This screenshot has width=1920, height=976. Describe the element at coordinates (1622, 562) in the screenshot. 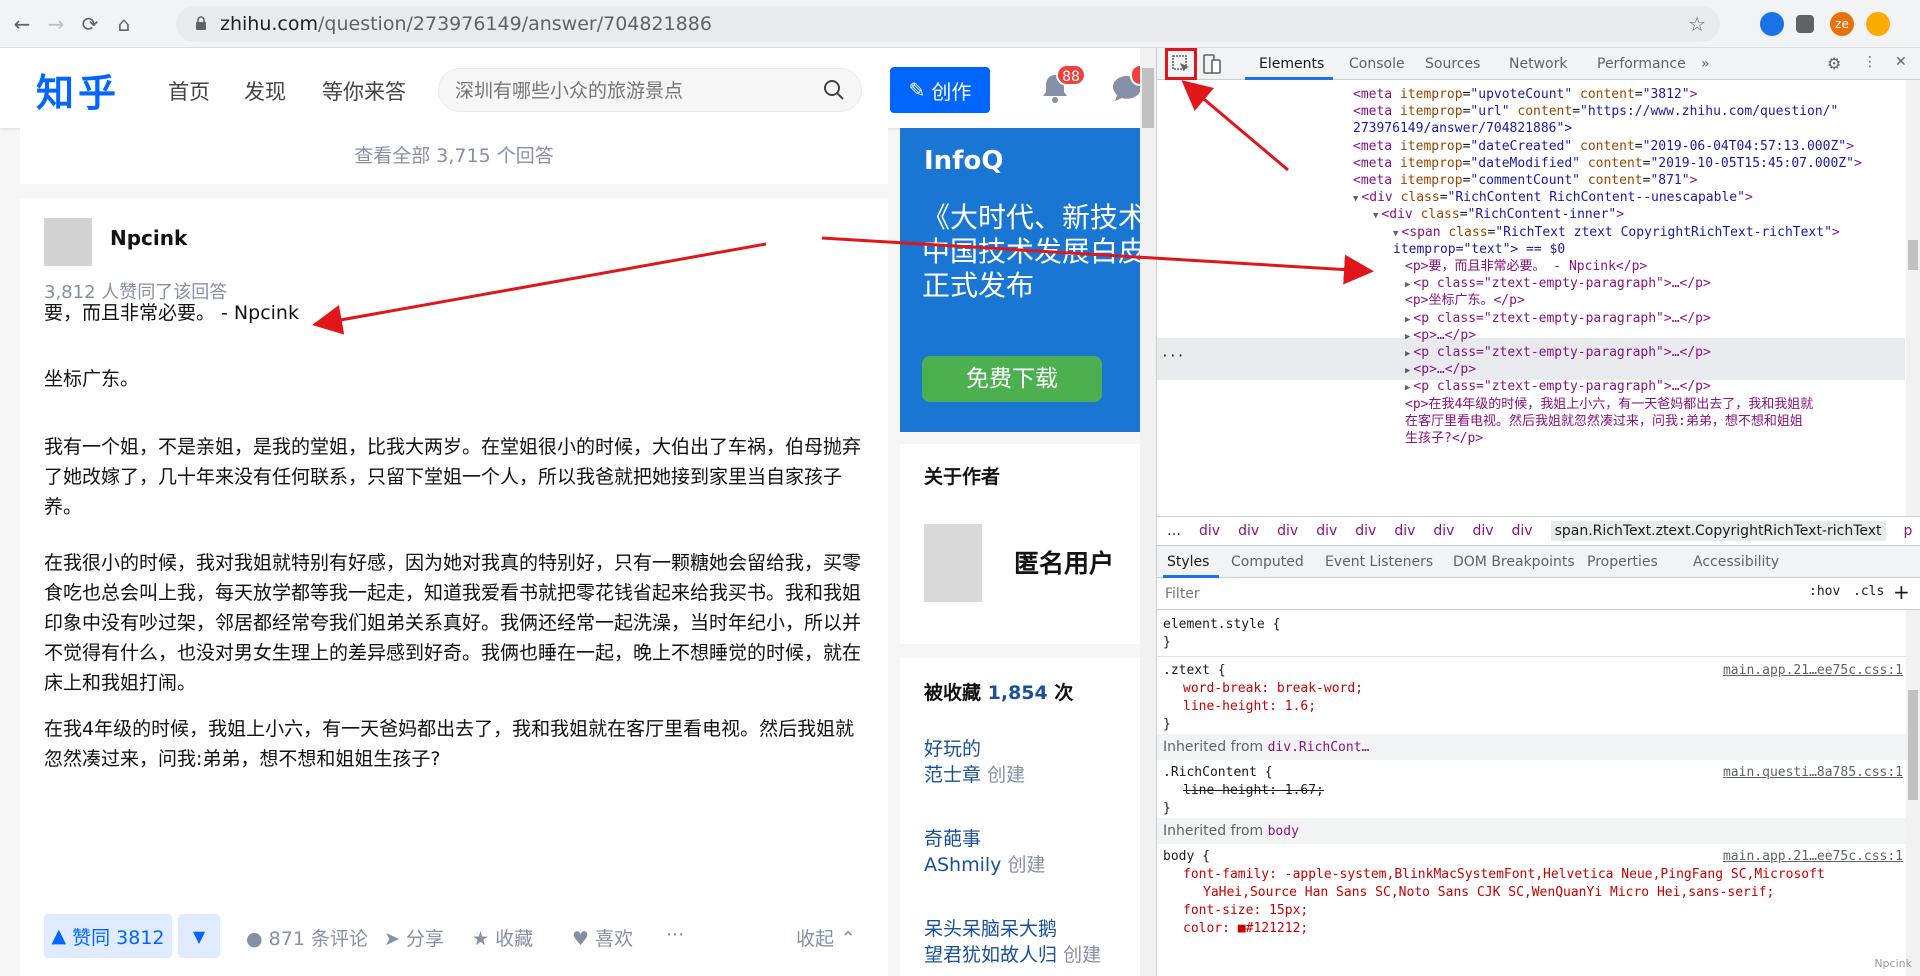

I see `subtab-properties: Properties` at that location.